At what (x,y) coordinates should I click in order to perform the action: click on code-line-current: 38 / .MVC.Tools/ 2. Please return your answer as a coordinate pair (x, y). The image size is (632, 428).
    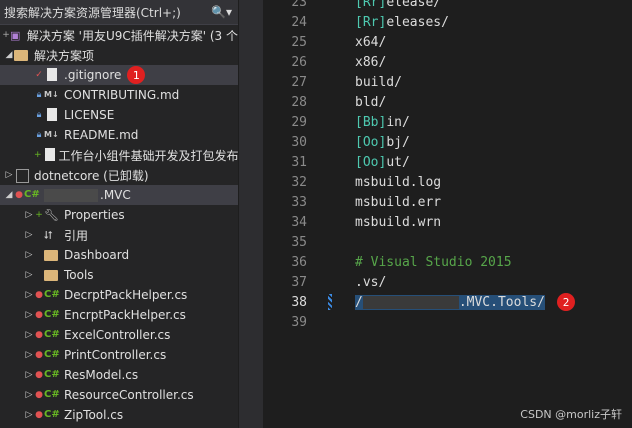
    Looking at the image, I should click on (435, 302).